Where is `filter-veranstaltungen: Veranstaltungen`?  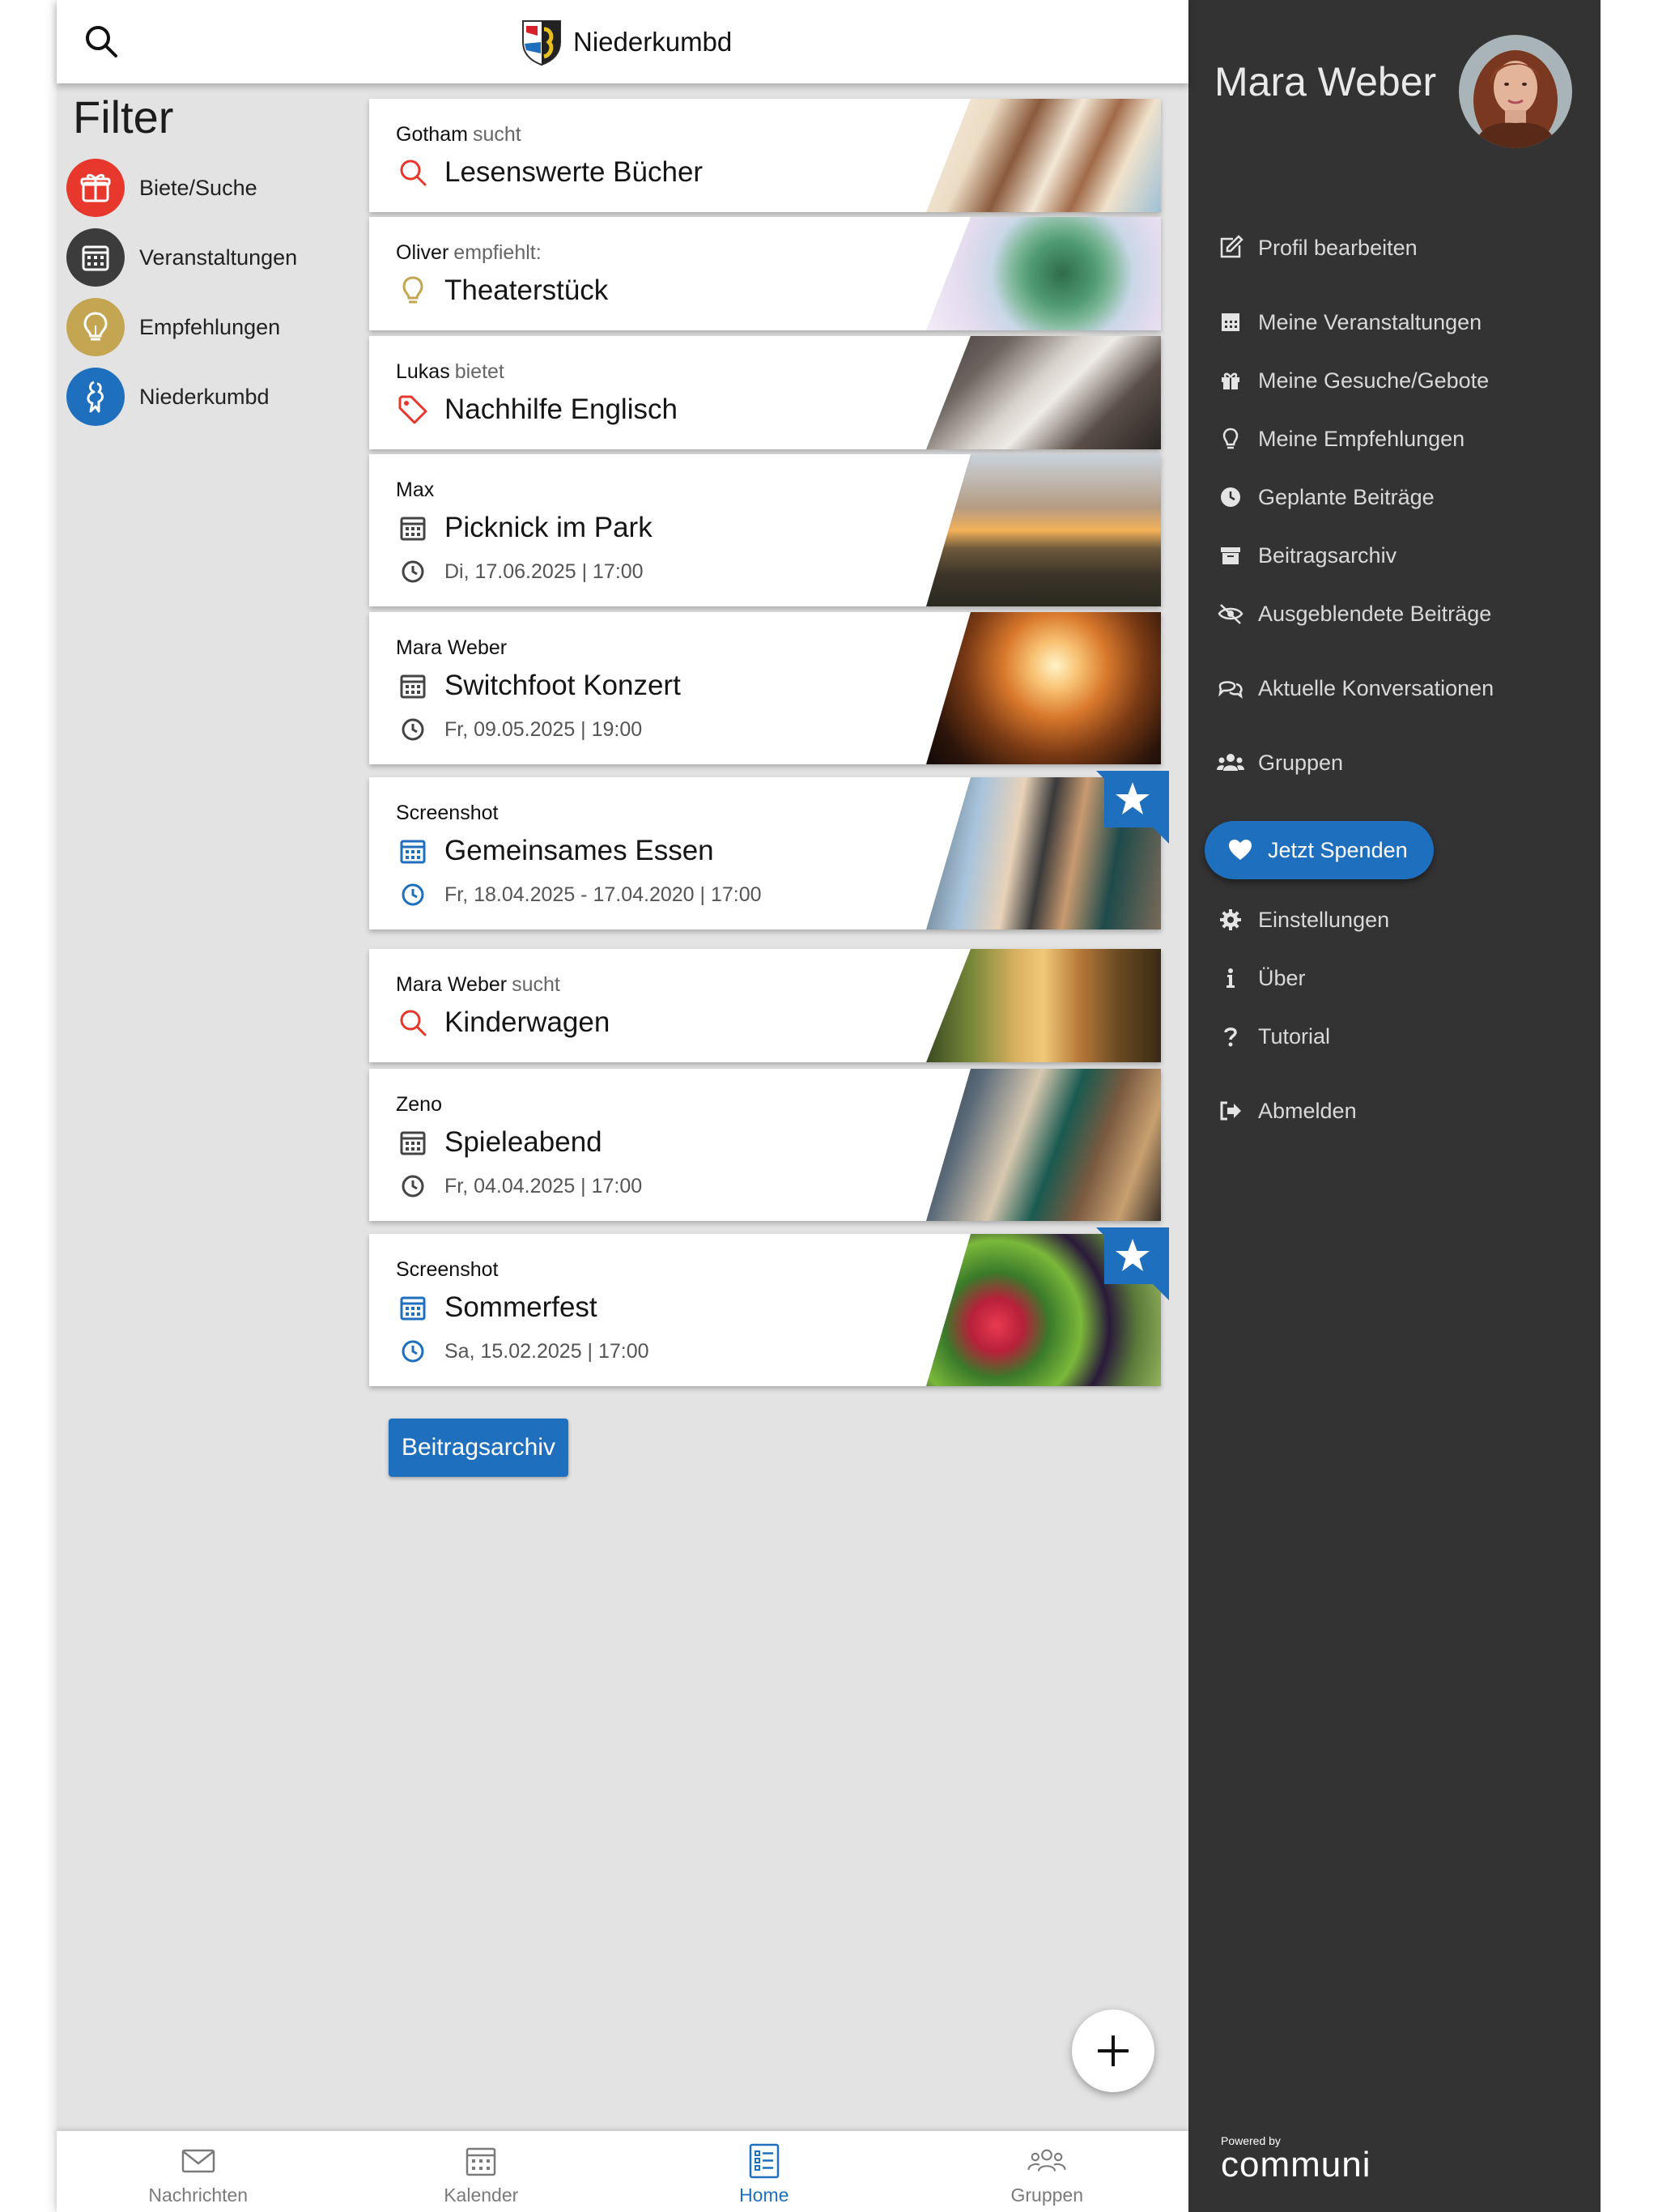 filter-veranstaltungen: Veranstaltungen is located at coordinates (181, 257).